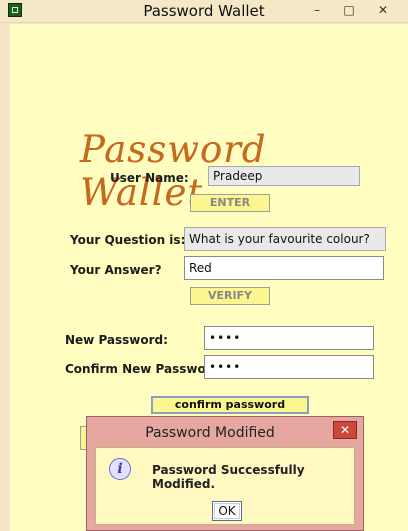 Image resolution: width=408 pixels, height=531 pixels. Describe the element at coordinates (317, 10) in the screenshot. I see `minimize-button: –` at that location.